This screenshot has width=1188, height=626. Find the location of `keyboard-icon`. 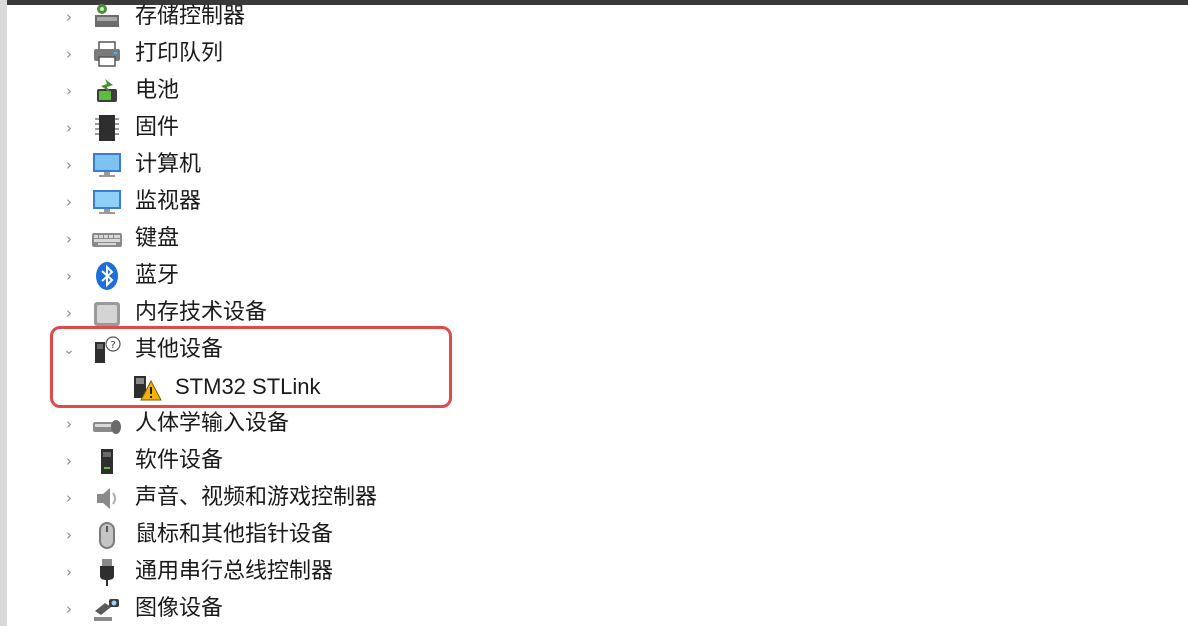

keyboard-icon is located at coordinates (107, 239).